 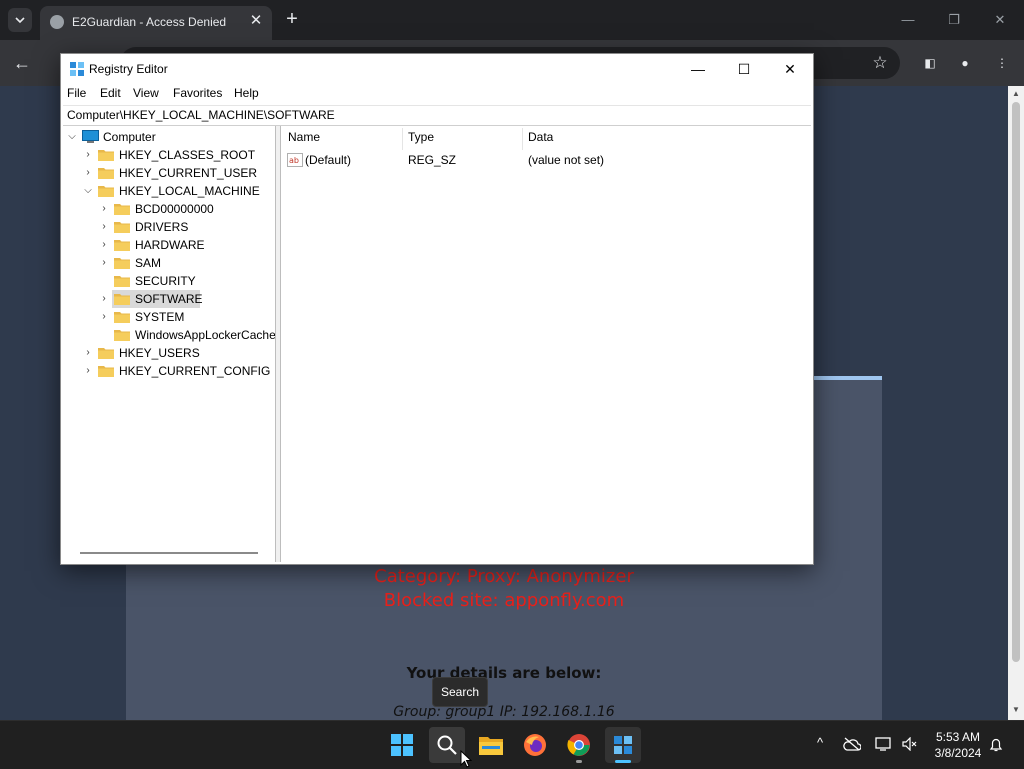 What do you see at coordinates (168, 263) in the screenshot?
I see `tree-node-sam: › SAM` at bounding box center [168, 263].